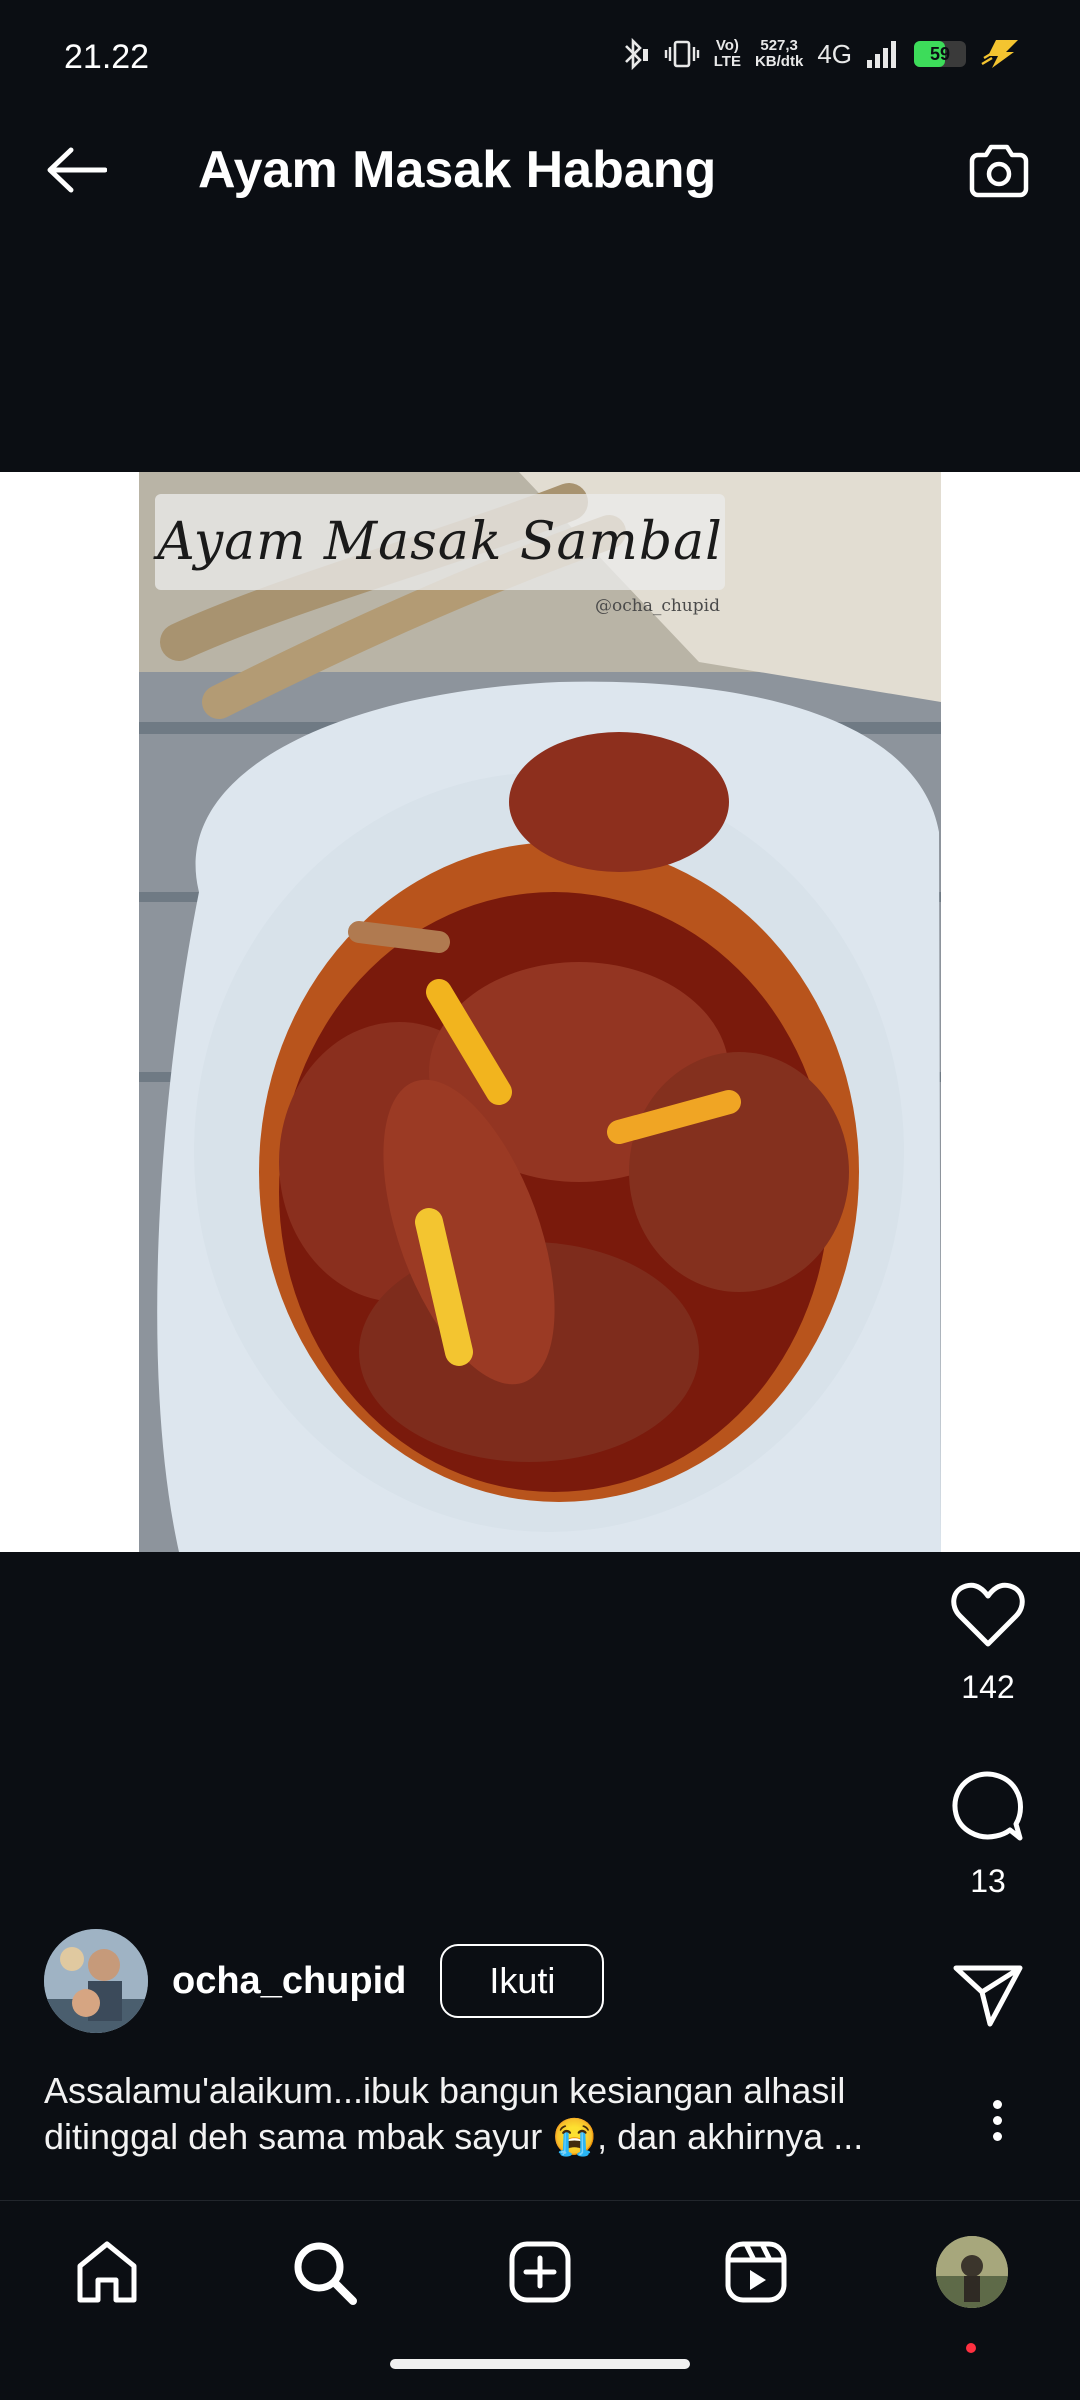 The width and height of the screenshot is (1080, 2400). I want to click on network-type: 4G, so click(834, 53).